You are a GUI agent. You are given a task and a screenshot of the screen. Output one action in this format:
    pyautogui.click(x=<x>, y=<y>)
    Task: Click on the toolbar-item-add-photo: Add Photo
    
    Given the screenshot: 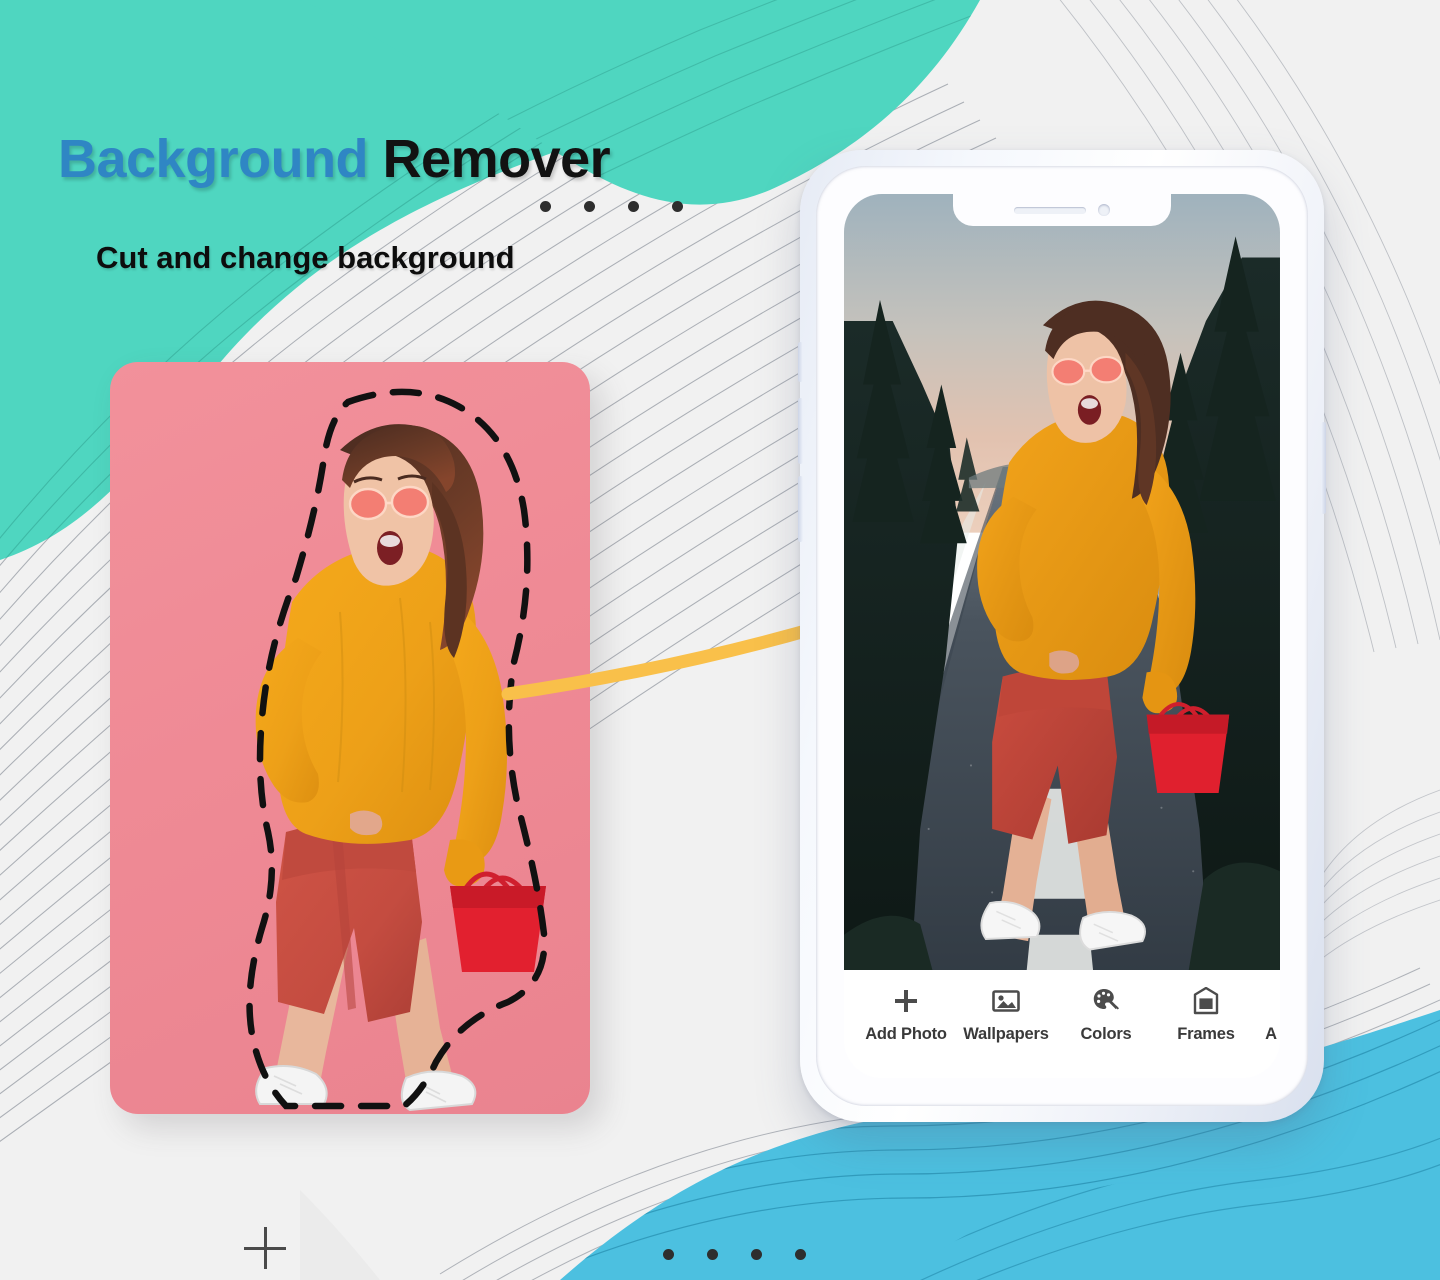 What is the action you would take?
    pyautogui.click(x=906, y=1015)
    